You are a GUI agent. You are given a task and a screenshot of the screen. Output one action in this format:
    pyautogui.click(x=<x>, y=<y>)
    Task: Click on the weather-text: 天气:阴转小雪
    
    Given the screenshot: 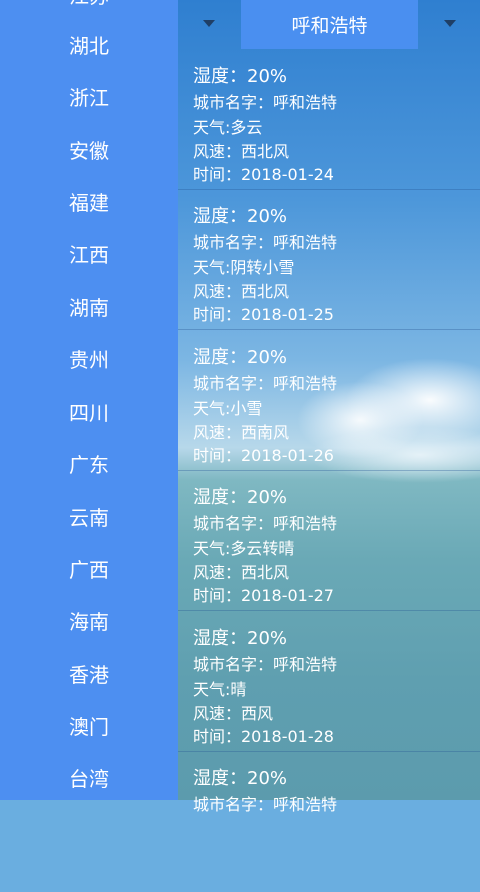 What is the action you would take?
    pyautogui.click(x=244, y=267)
    